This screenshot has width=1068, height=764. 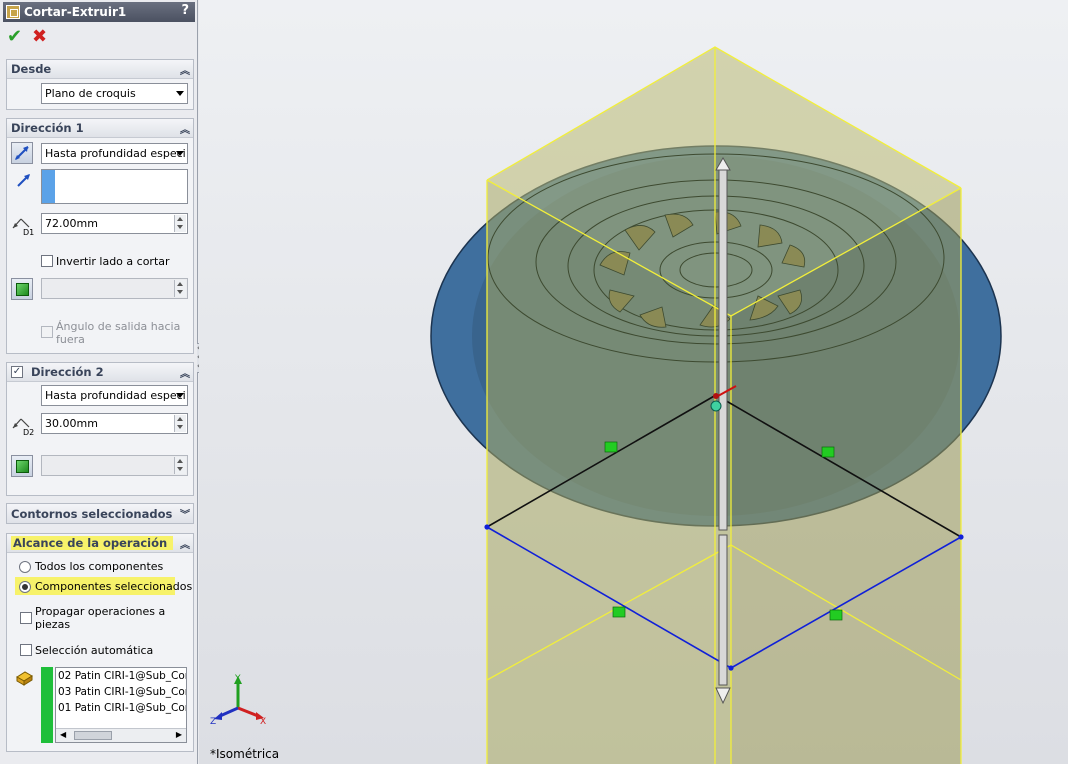 I want to click on expand-chevron-icon: ︾, so click(x=185, y=513).